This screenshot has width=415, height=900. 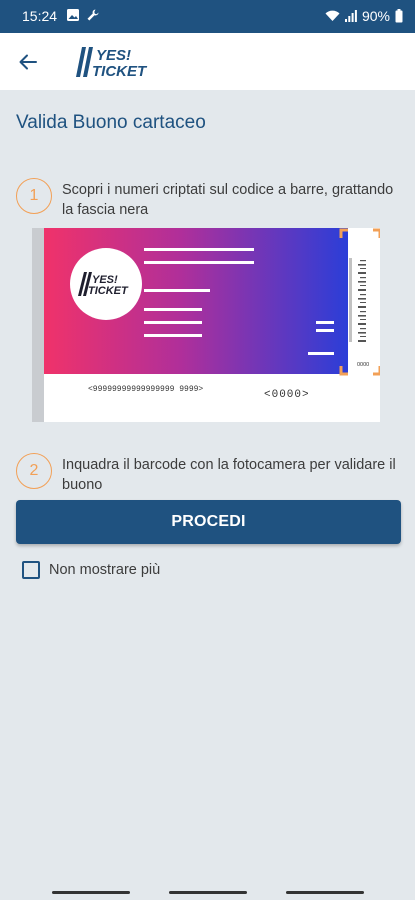 I want to click on image-icon, so click(x=73, y=15).